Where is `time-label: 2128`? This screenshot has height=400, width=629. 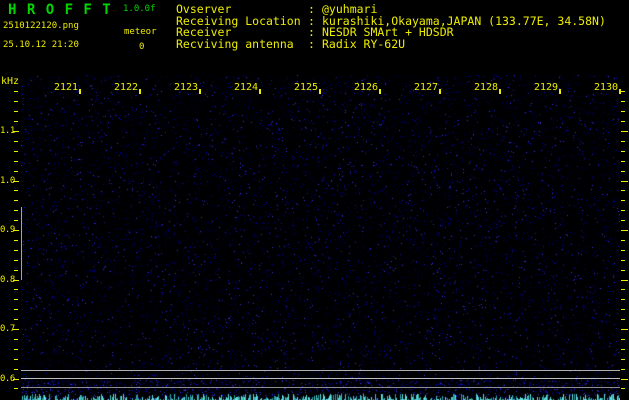
time-label: 2128 is located at coordinates (486, 87).